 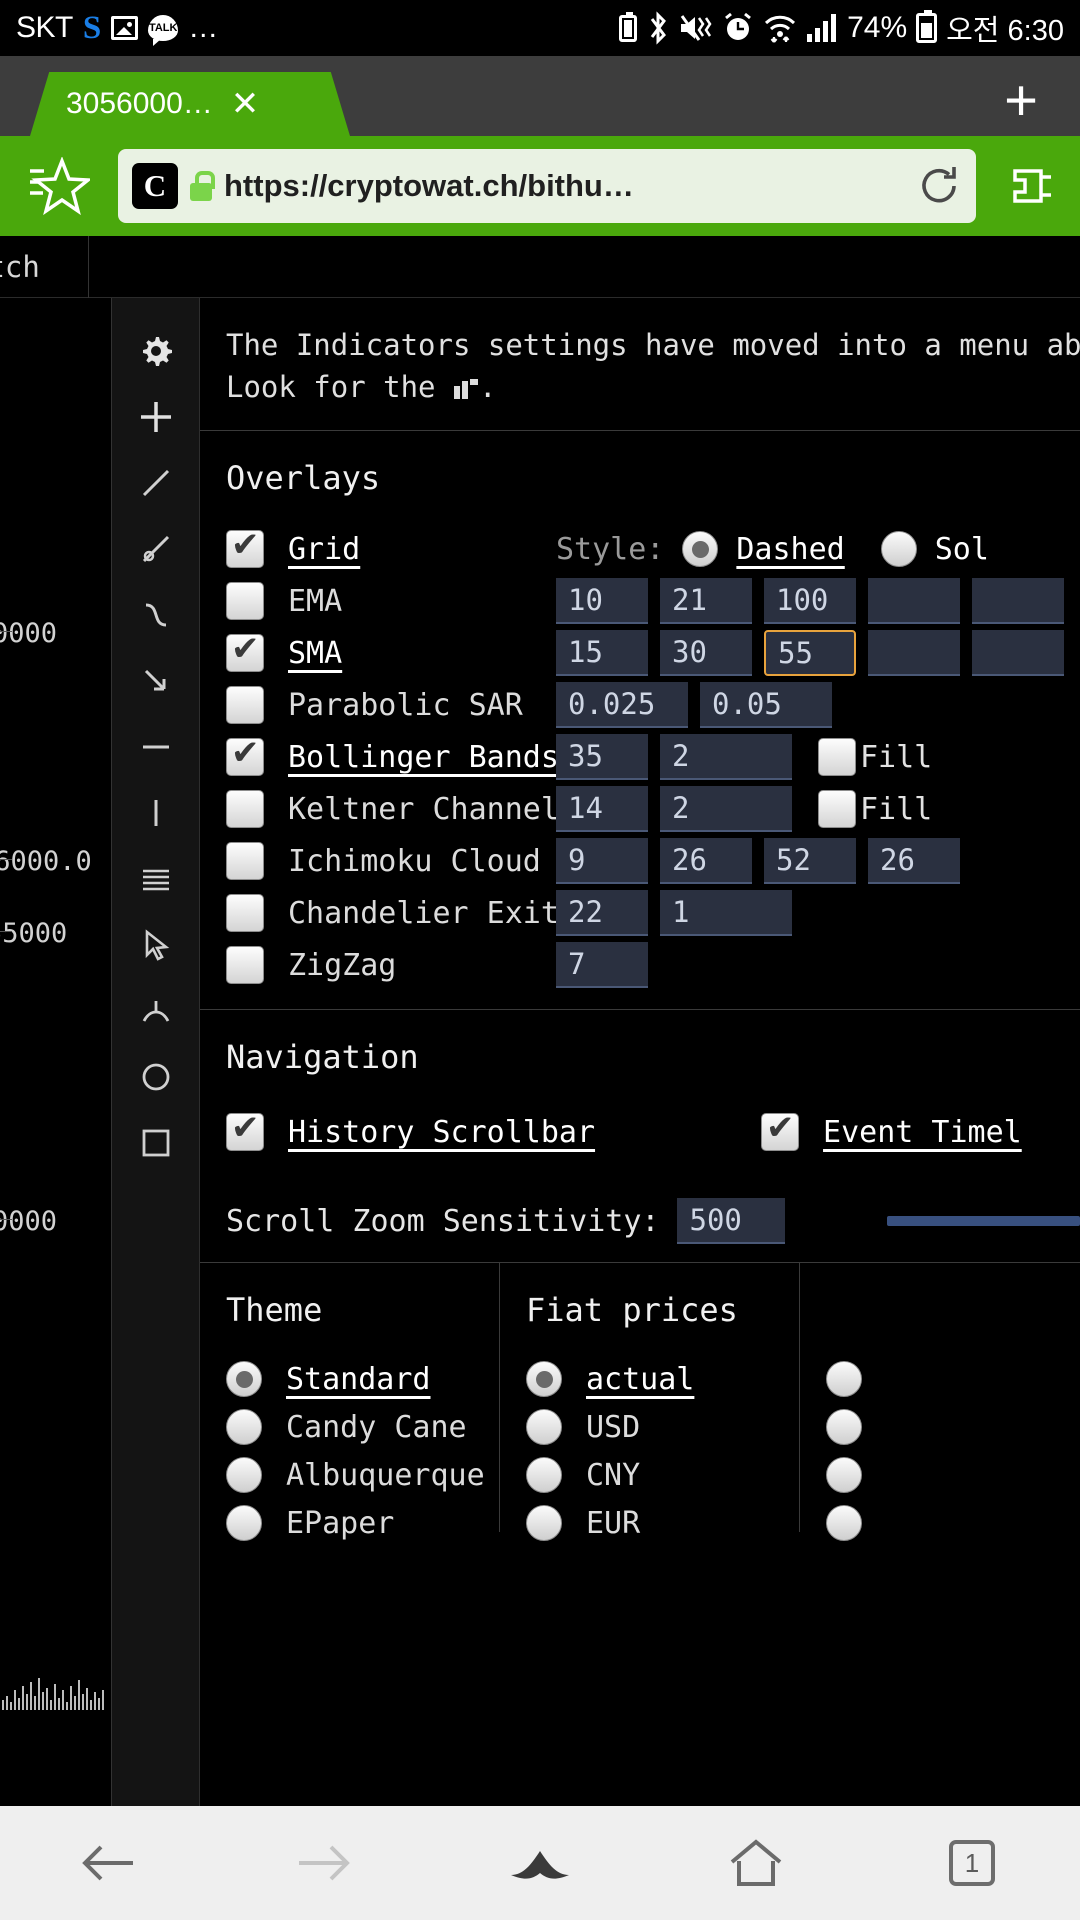 I want to click on sma-input-1: 15, so click(x=602, y=653).